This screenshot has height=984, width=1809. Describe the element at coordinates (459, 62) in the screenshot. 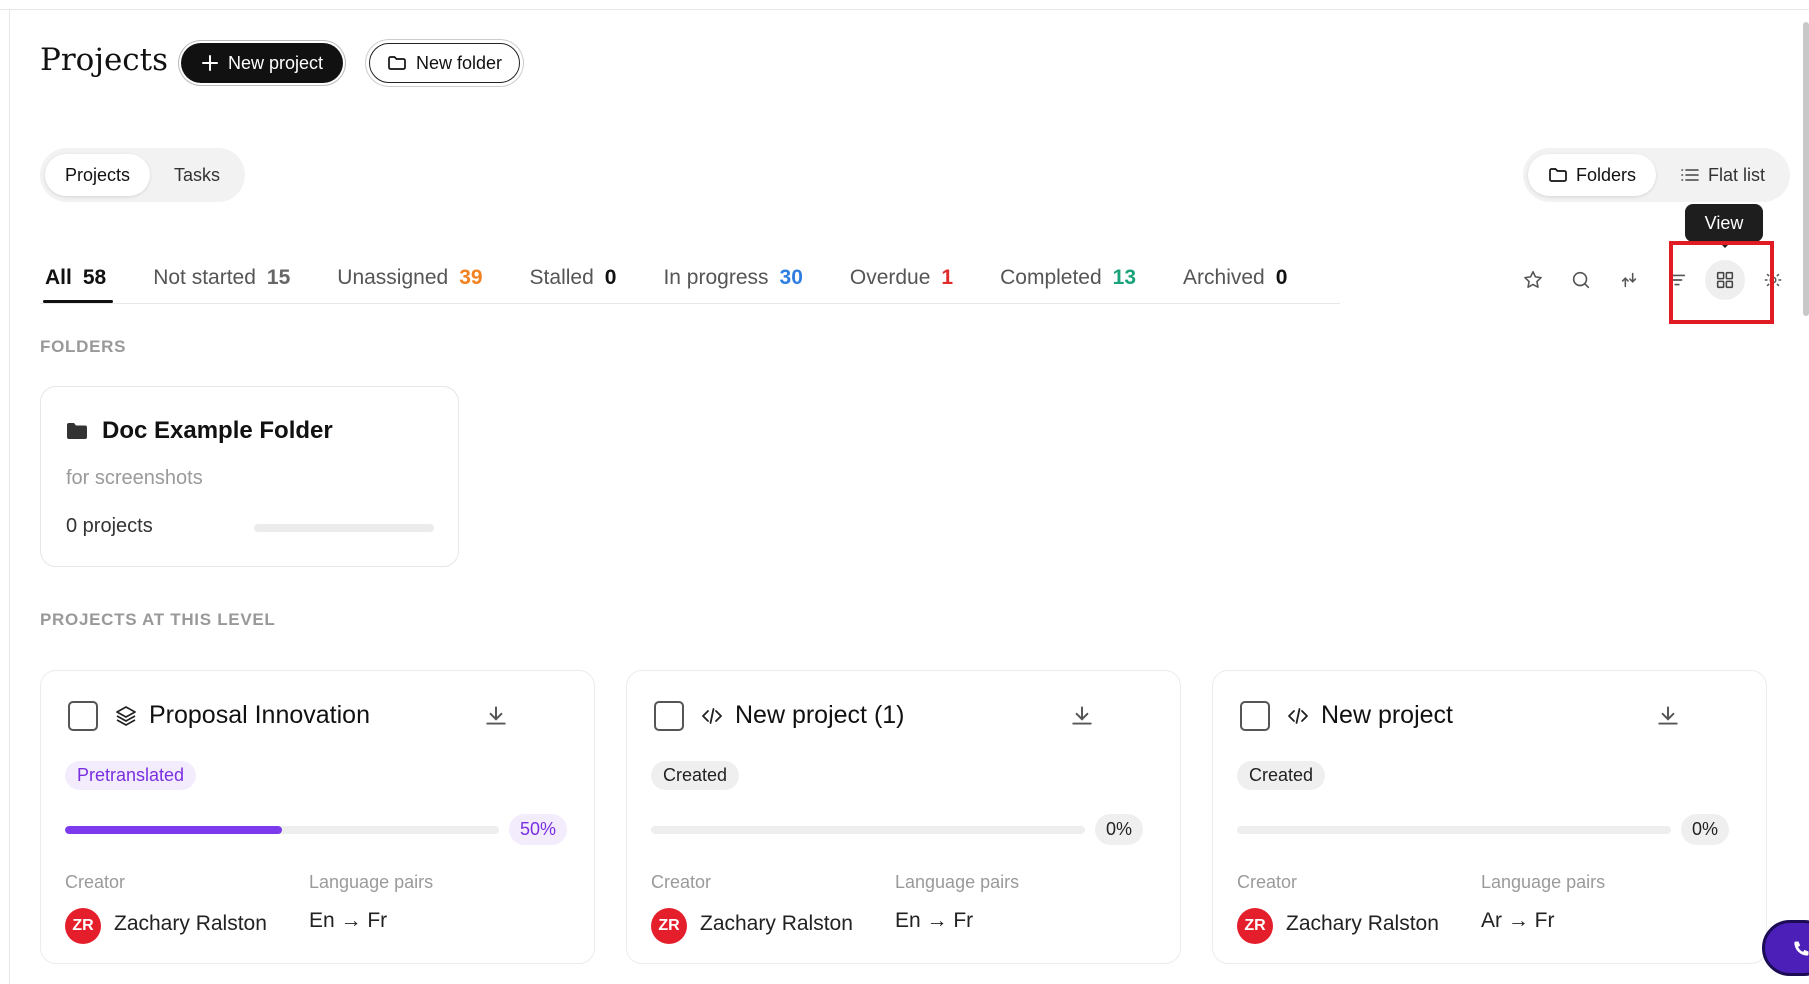

I see `new-folder-label: New folder` at that location.